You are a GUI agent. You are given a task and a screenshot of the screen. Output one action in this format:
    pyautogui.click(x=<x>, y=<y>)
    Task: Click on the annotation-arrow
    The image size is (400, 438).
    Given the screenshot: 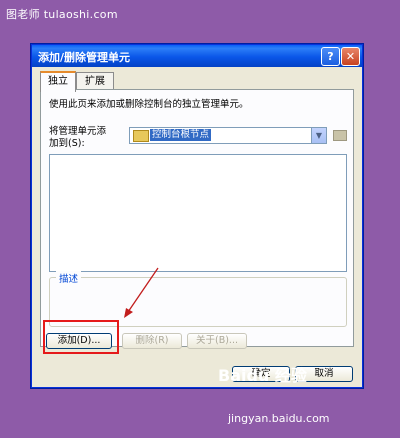 What is the action you would take?
    pyautogui.click(x=141, y=292)
    